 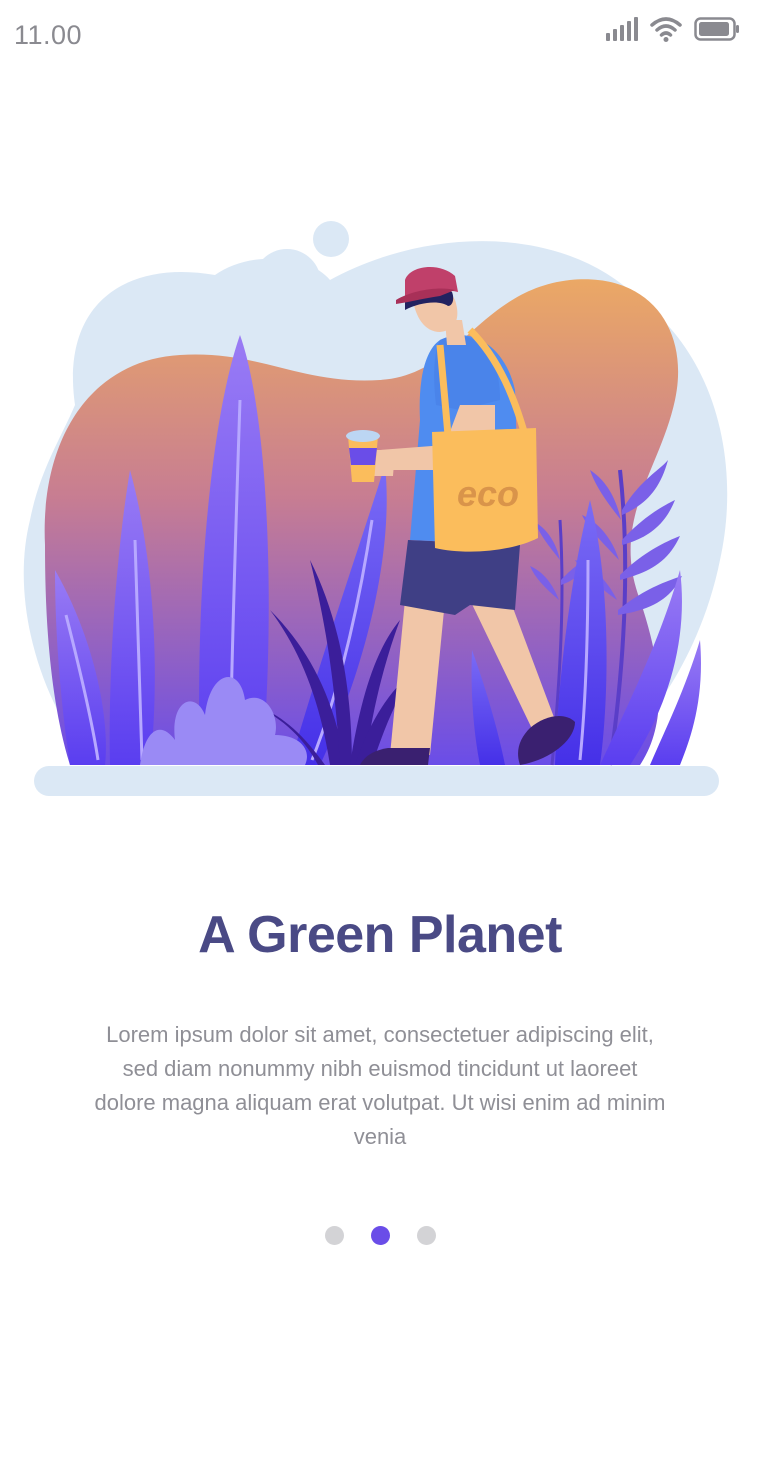 I want to click on status-time: 11.00, so click(x=48, y=35).